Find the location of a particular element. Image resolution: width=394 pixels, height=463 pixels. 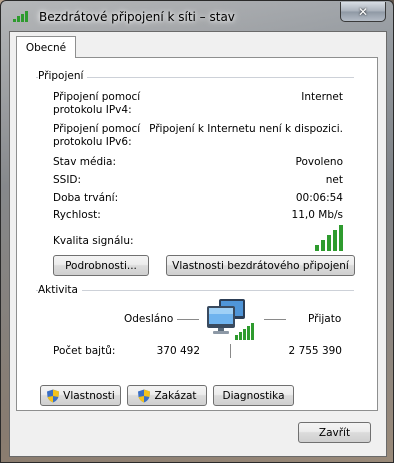

signal-strength-icon is located at coordinates (329, 238).